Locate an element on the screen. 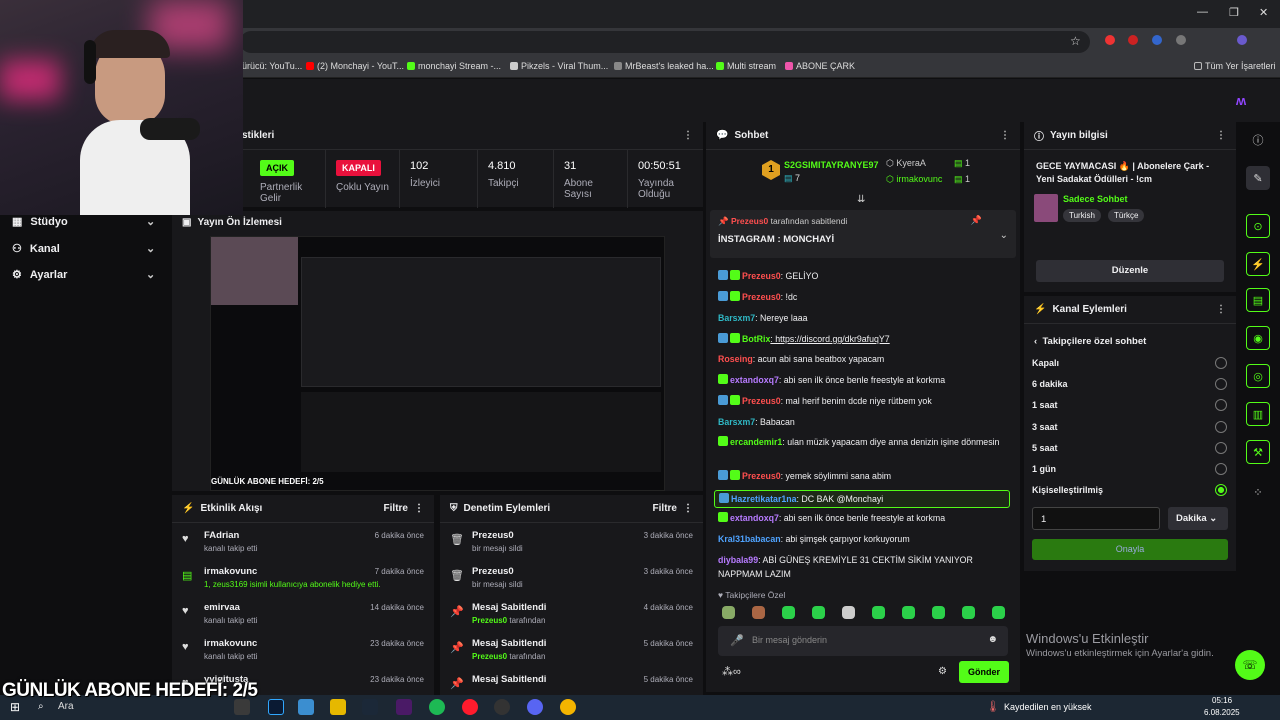 This screenshot has width=1280, height=720. pin-icon: 📌 is located at coordinates (976, 220).